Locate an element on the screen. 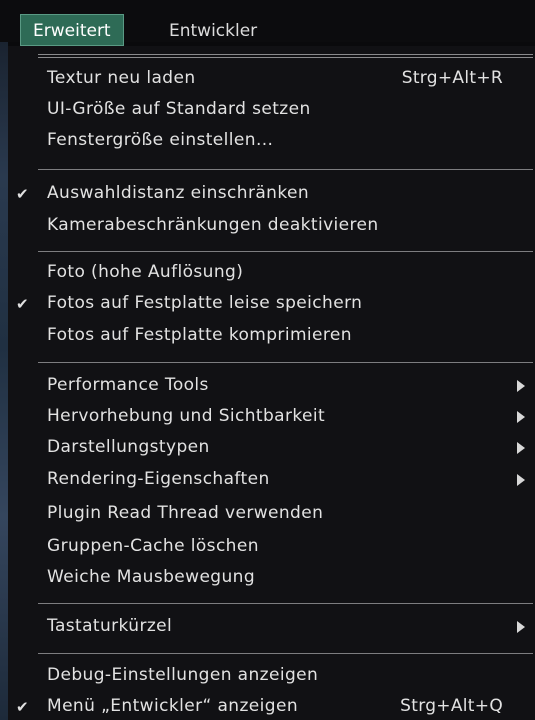  menu-item-performance-tools: Performance Tools is located at coordinates (271, 385).